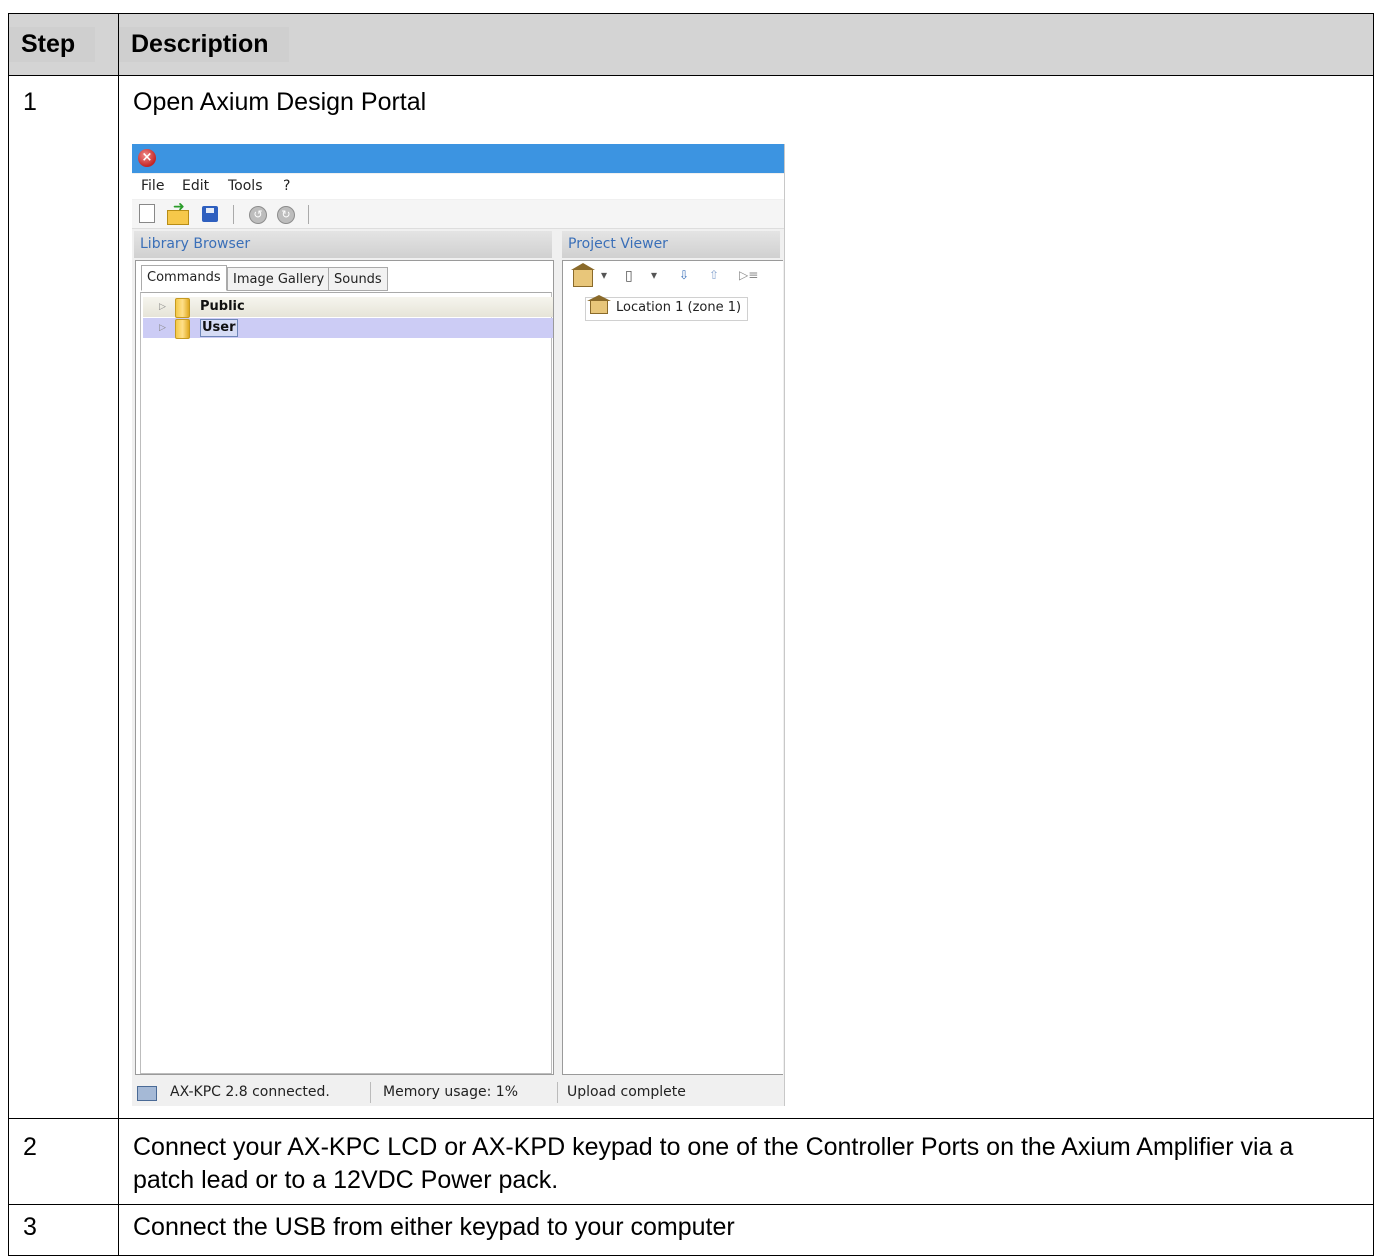 The height and width of the screenshot is (1256, 1374). What do you see at coordinates (746, 44) in the screenshot?
I see `description-column-header: Description` at bounding box center [746, 44].